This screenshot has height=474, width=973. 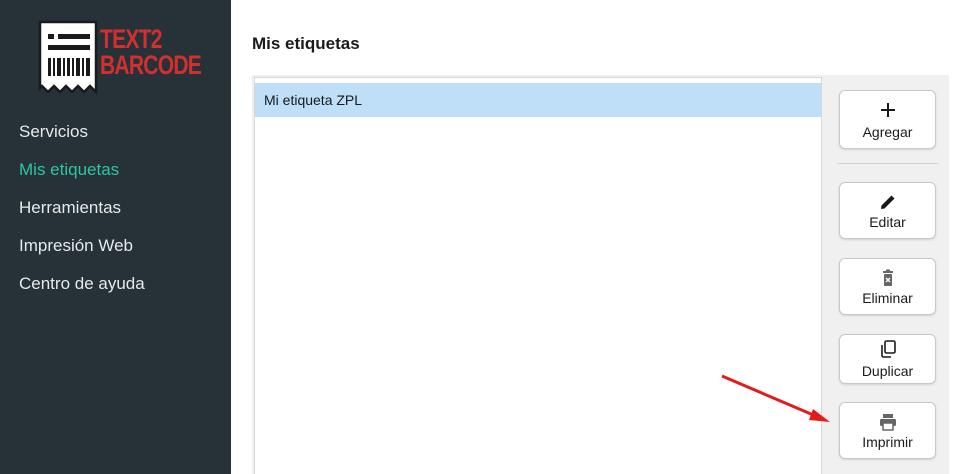 I want to click on sidebar-item-centro-de-ayuda: Centro de ayuda, so click(x=82, y=289).